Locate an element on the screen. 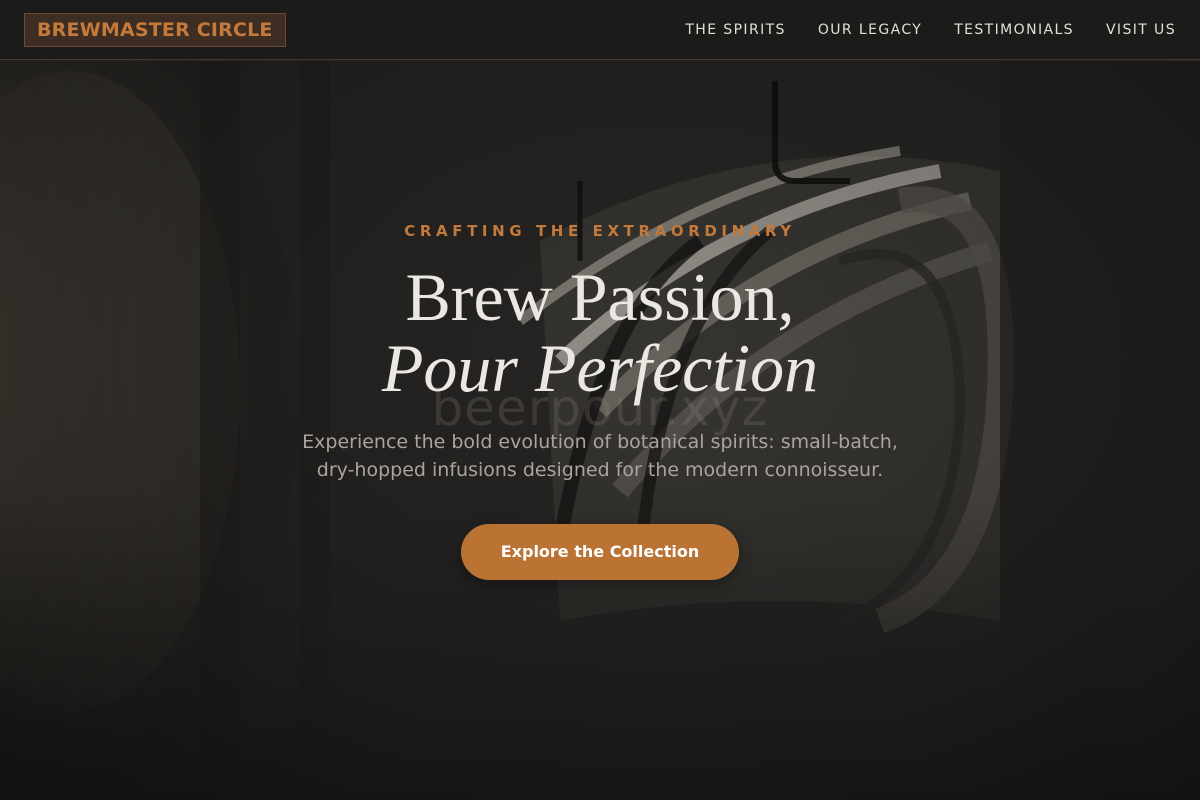 Image resolution: width=1200 pixels, height=800 pixels. nav-link-visit-us: VISIT US is located at coordinates (1141, 30).